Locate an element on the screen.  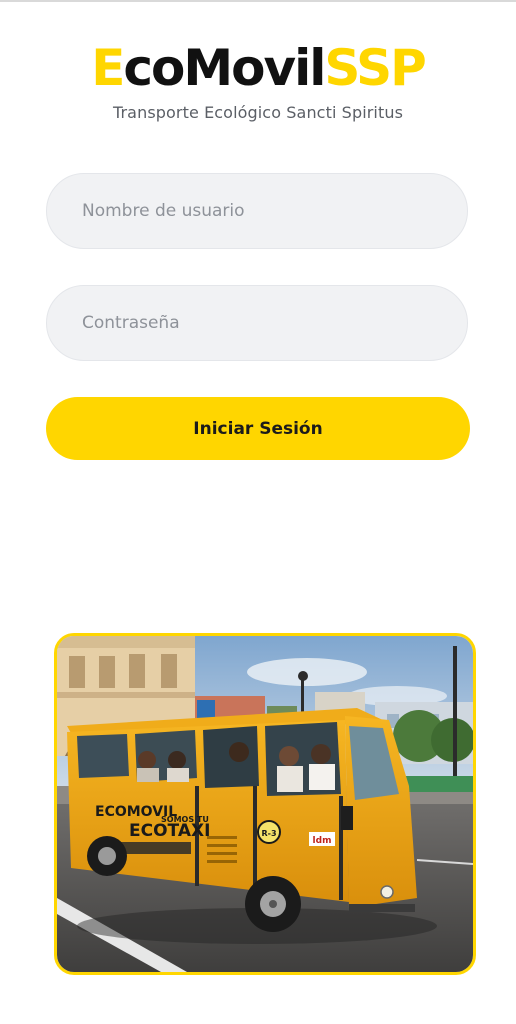
password-input is located at coordinates (257, 323).